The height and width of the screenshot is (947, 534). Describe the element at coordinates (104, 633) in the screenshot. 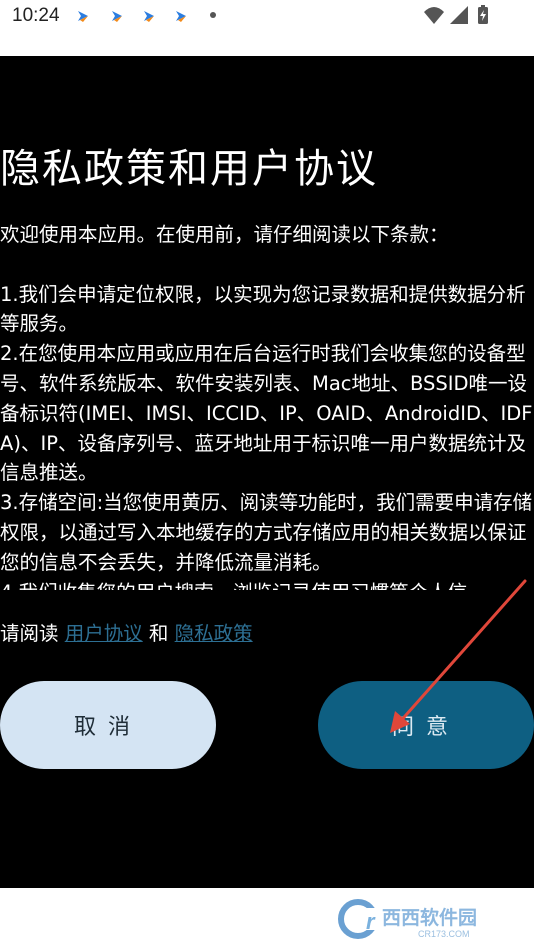

I see `user-agreement-link: 用户协议` at that location.